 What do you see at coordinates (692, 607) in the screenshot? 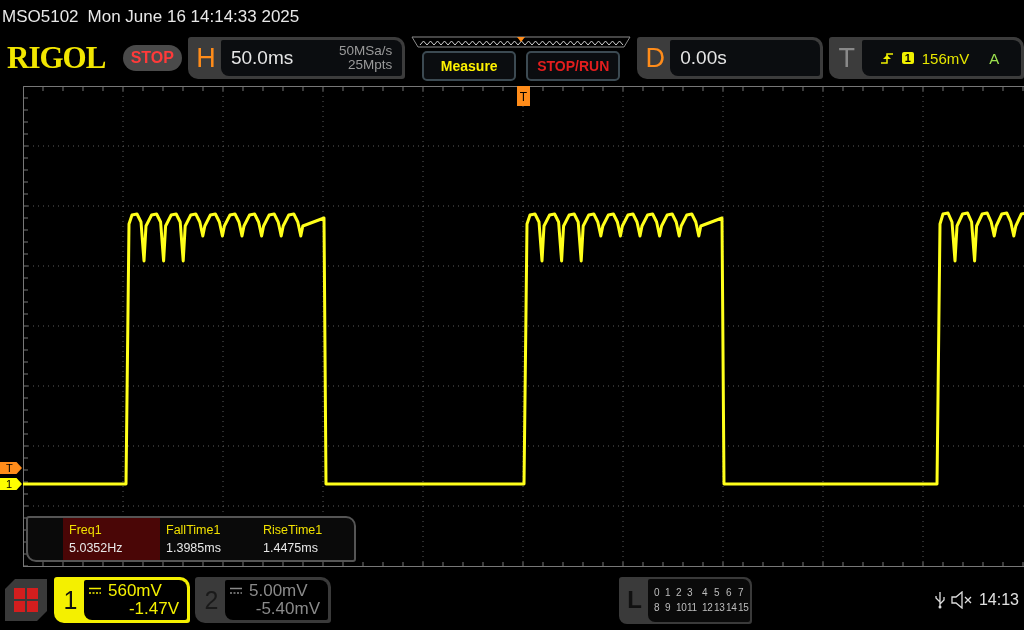
I see `logic-channel-number: 11` at bounding box center [692, 607].